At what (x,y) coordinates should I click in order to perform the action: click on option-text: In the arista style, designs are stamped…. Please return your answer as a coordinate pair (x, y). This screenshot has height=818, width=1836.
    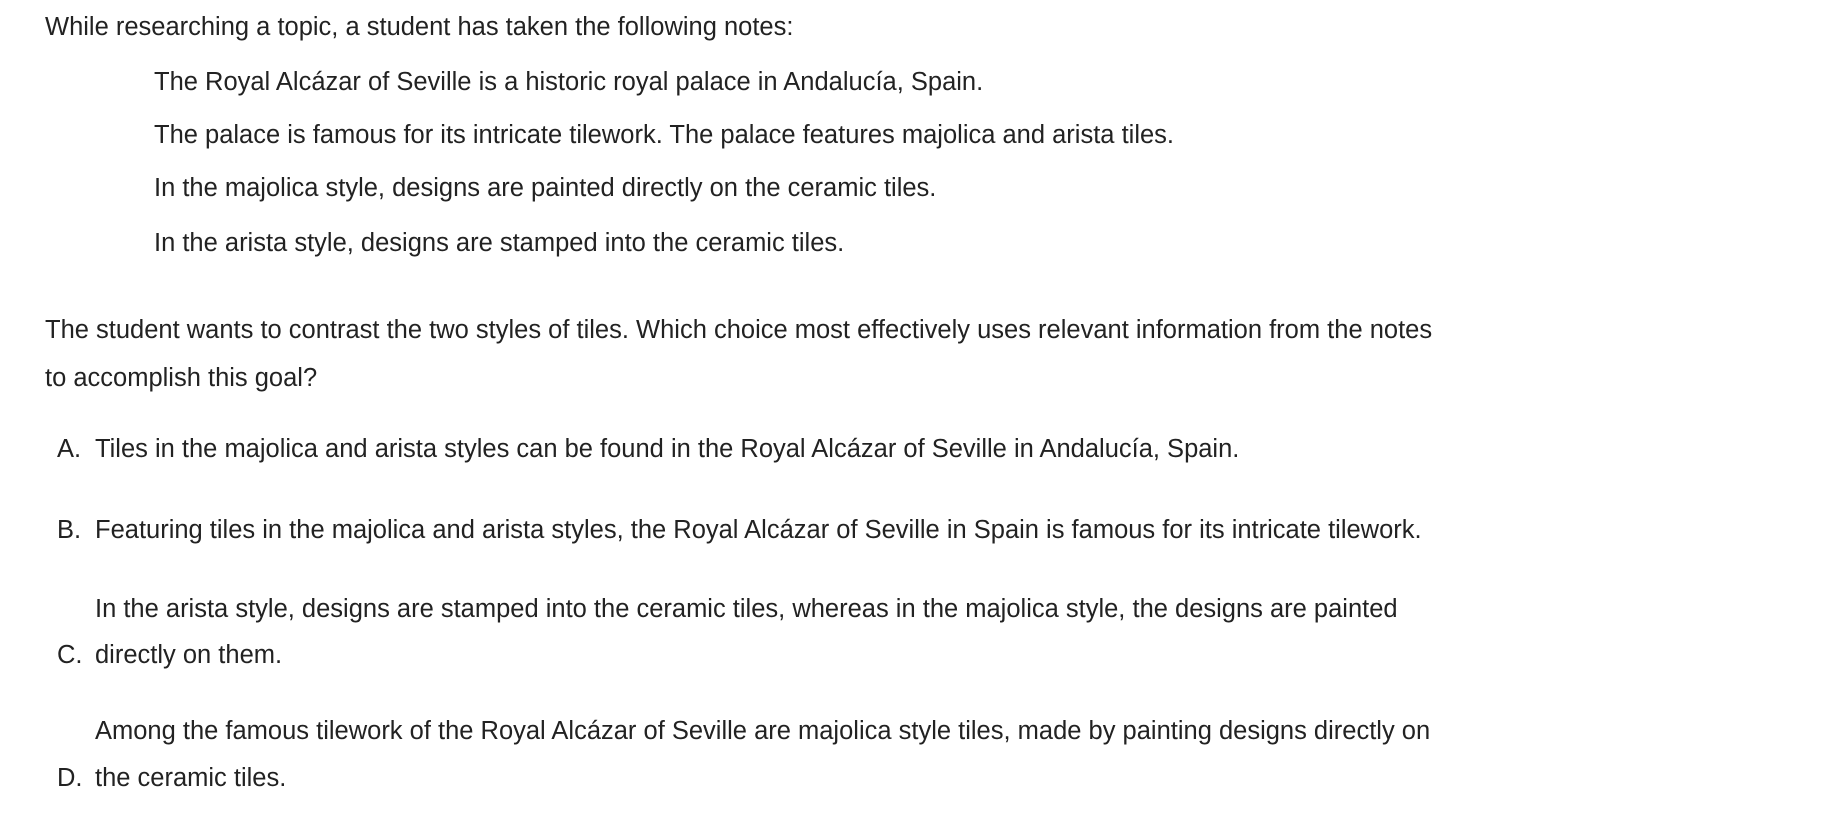
    Looking at the image, I should click on (746, 609).